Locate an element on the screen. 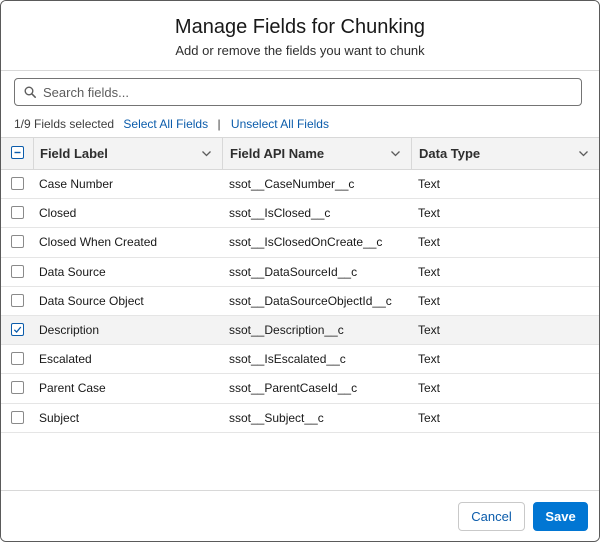 Image resolution: width=600 pixels, height=542 pixels. row-field-api-name: ssot__Description__c is located at coordinates (286, 329).